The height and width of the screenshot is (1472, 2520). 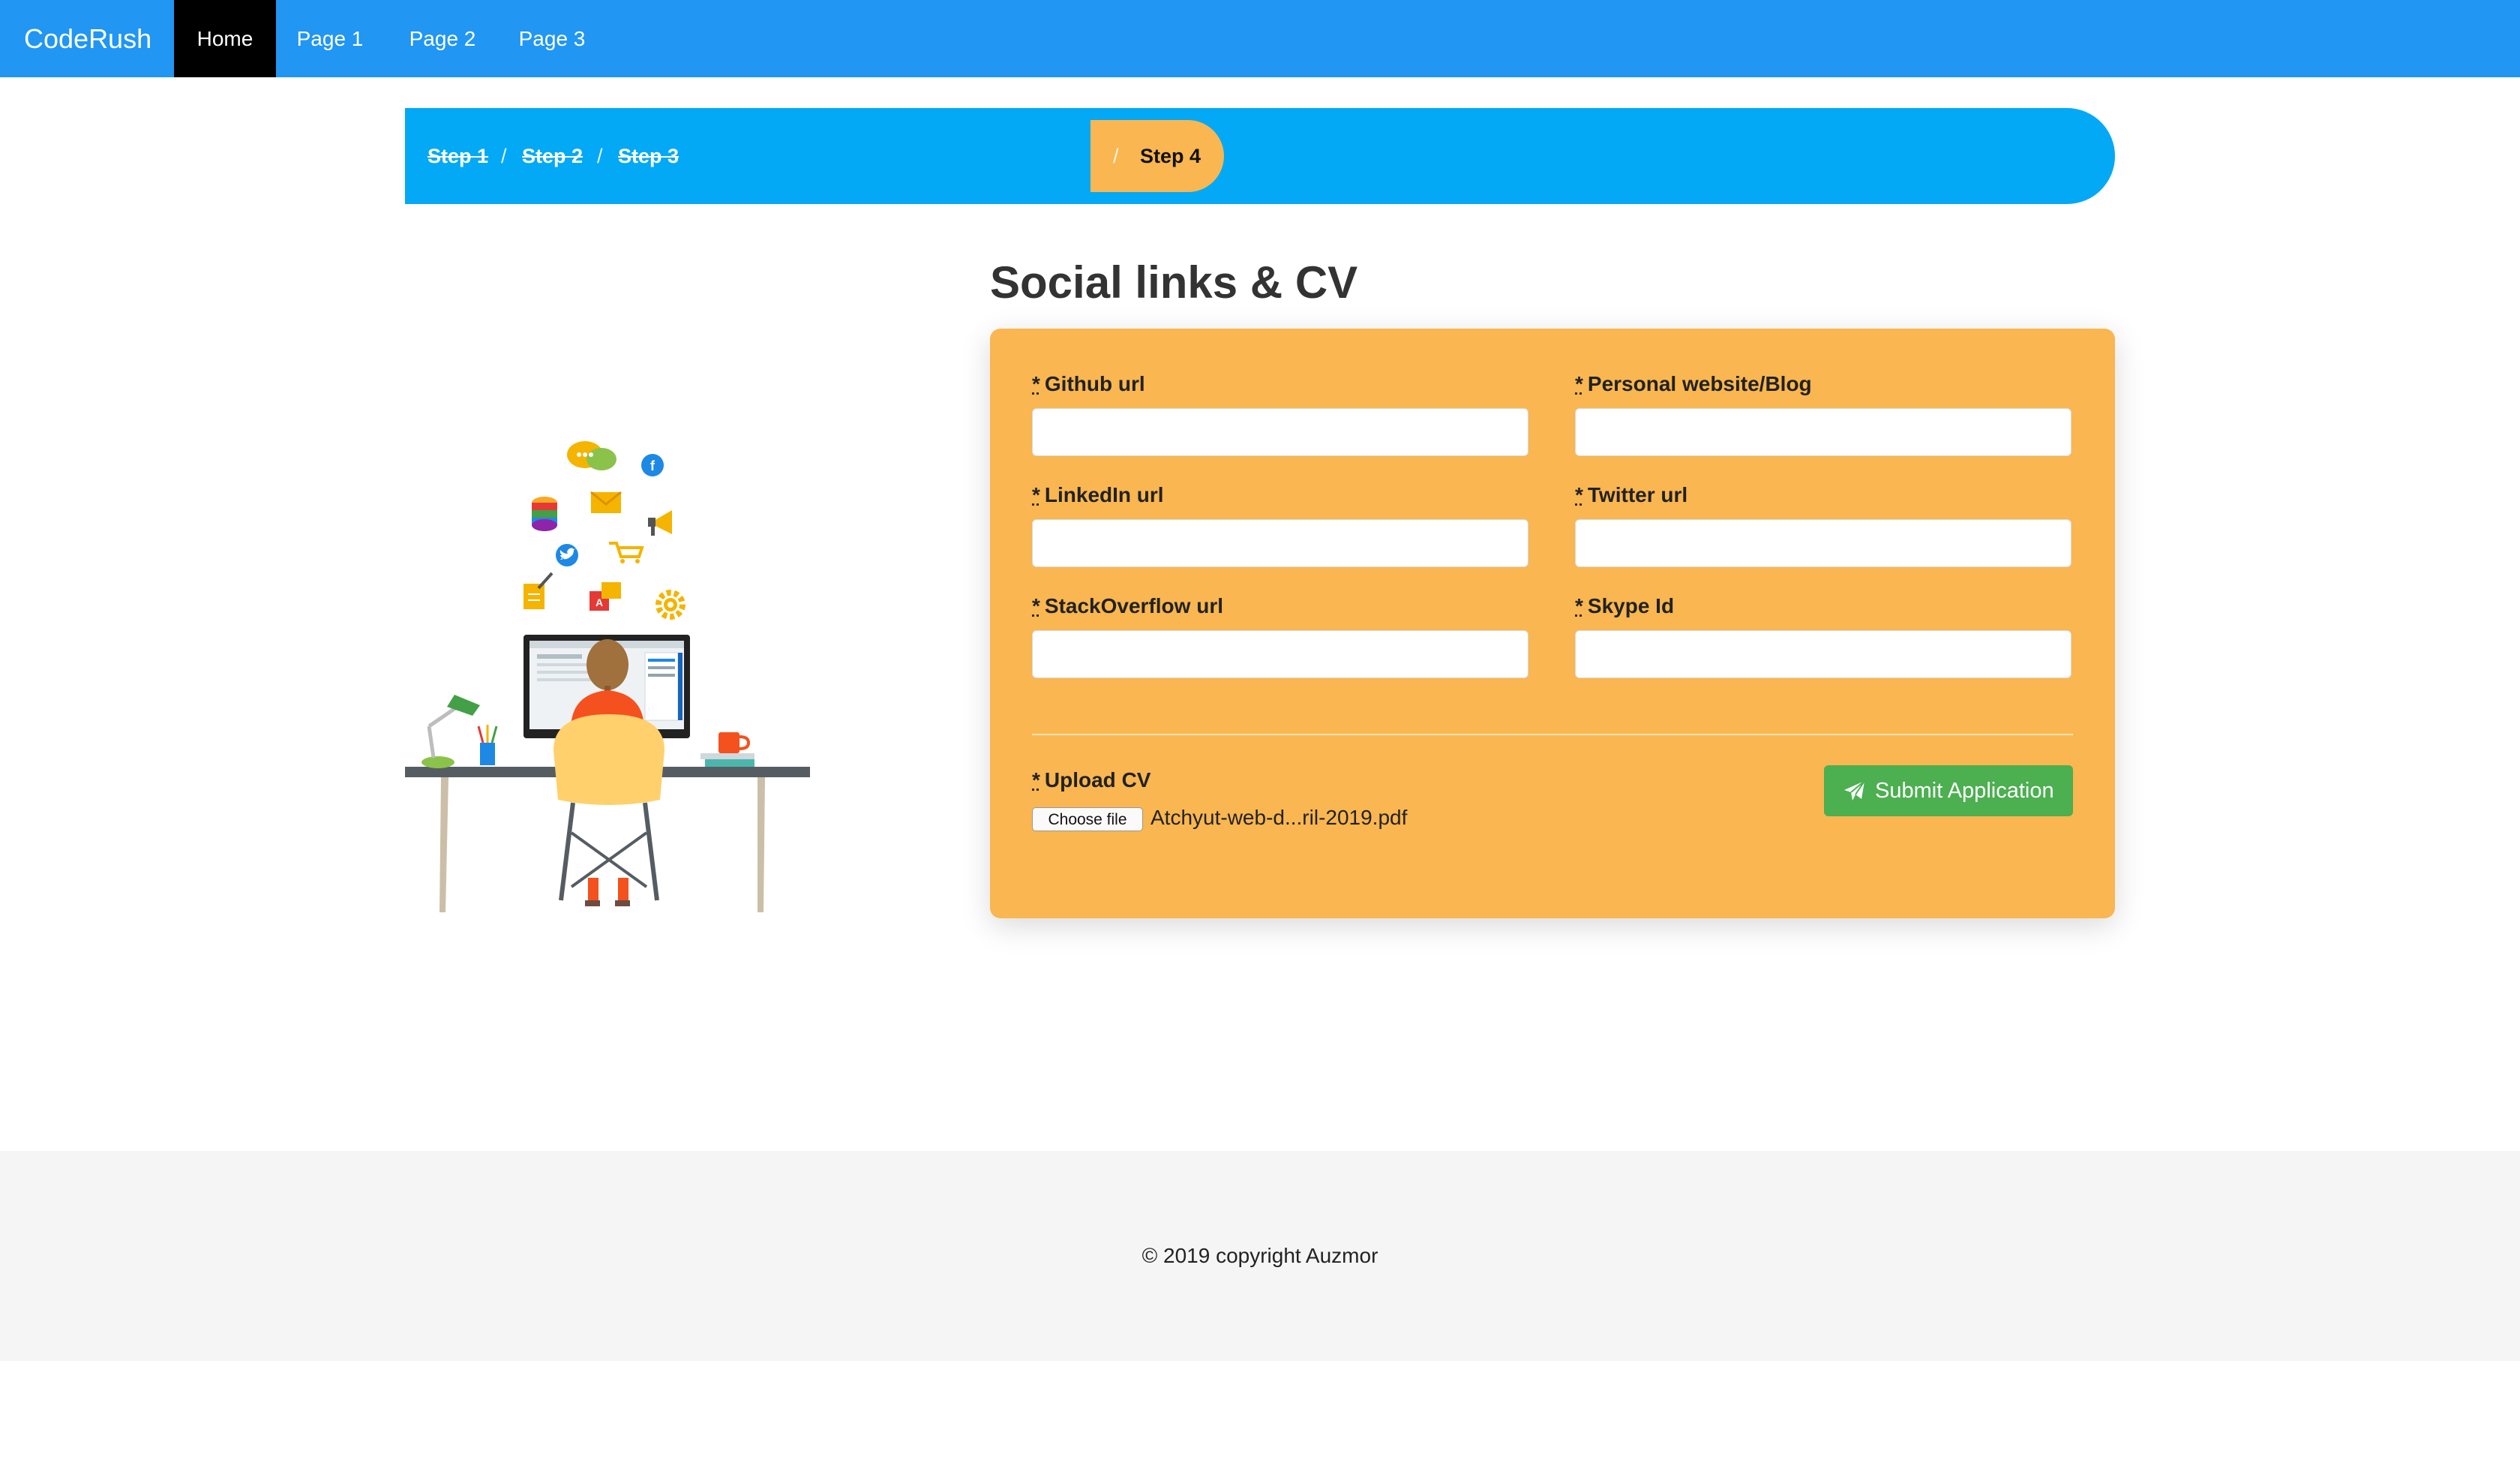 I want to click on stackoverflow-label: * StackOverflow url, so click(x=1127, y=606).